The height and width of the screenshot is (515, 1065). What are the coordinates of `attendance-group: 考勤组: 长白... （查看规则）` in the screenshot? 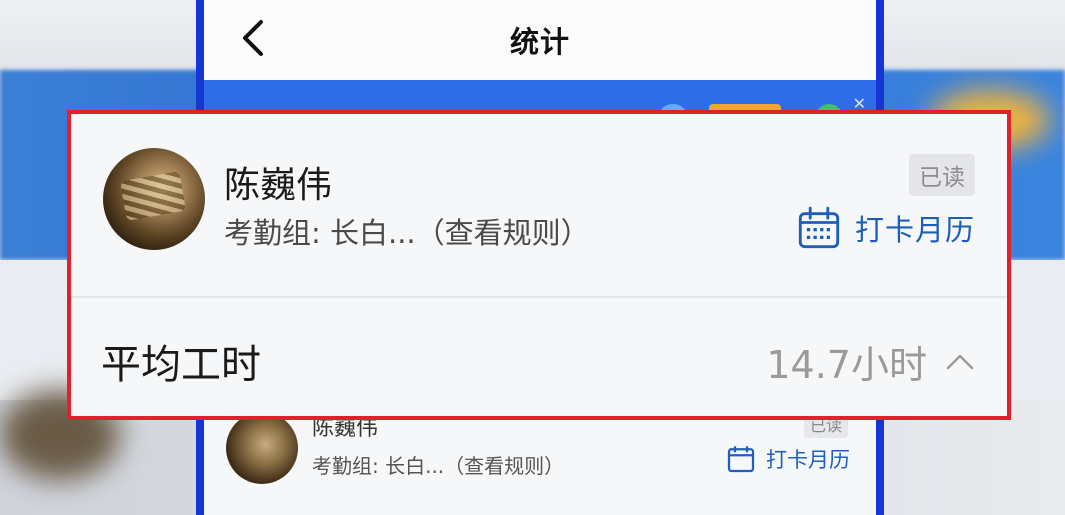 It's located at (407, 231).